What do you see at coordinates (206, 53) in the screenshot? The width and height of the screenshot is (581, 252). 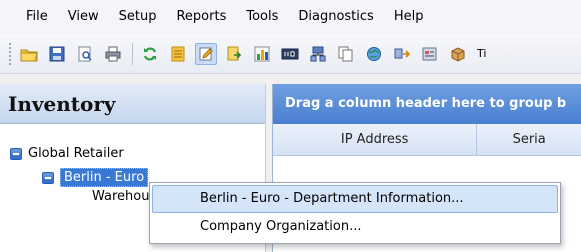 I see `edit-icon` at bounding box center [206, 53].